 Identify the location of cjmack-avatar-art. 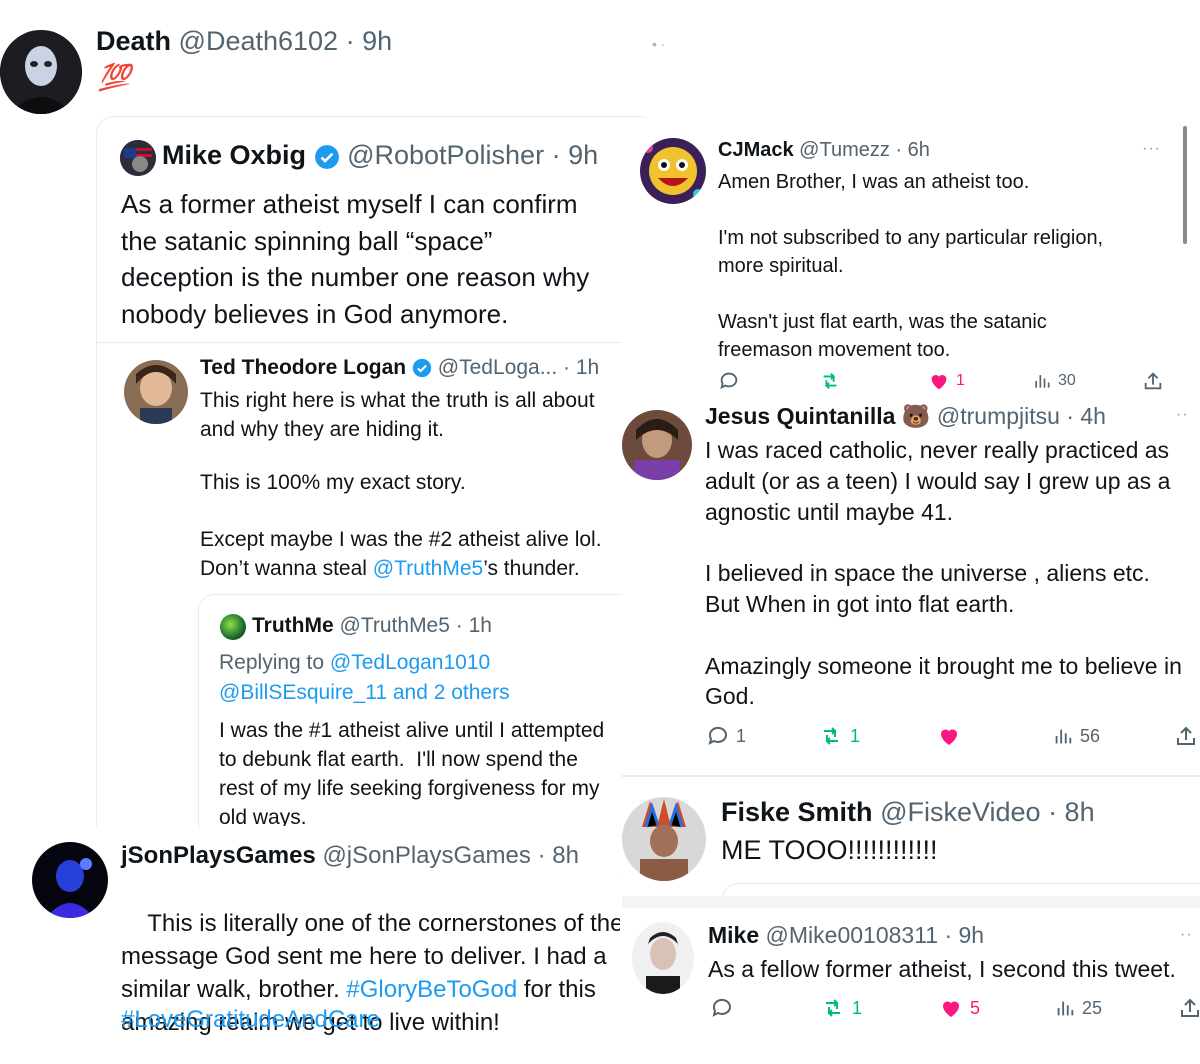
(673, 171).